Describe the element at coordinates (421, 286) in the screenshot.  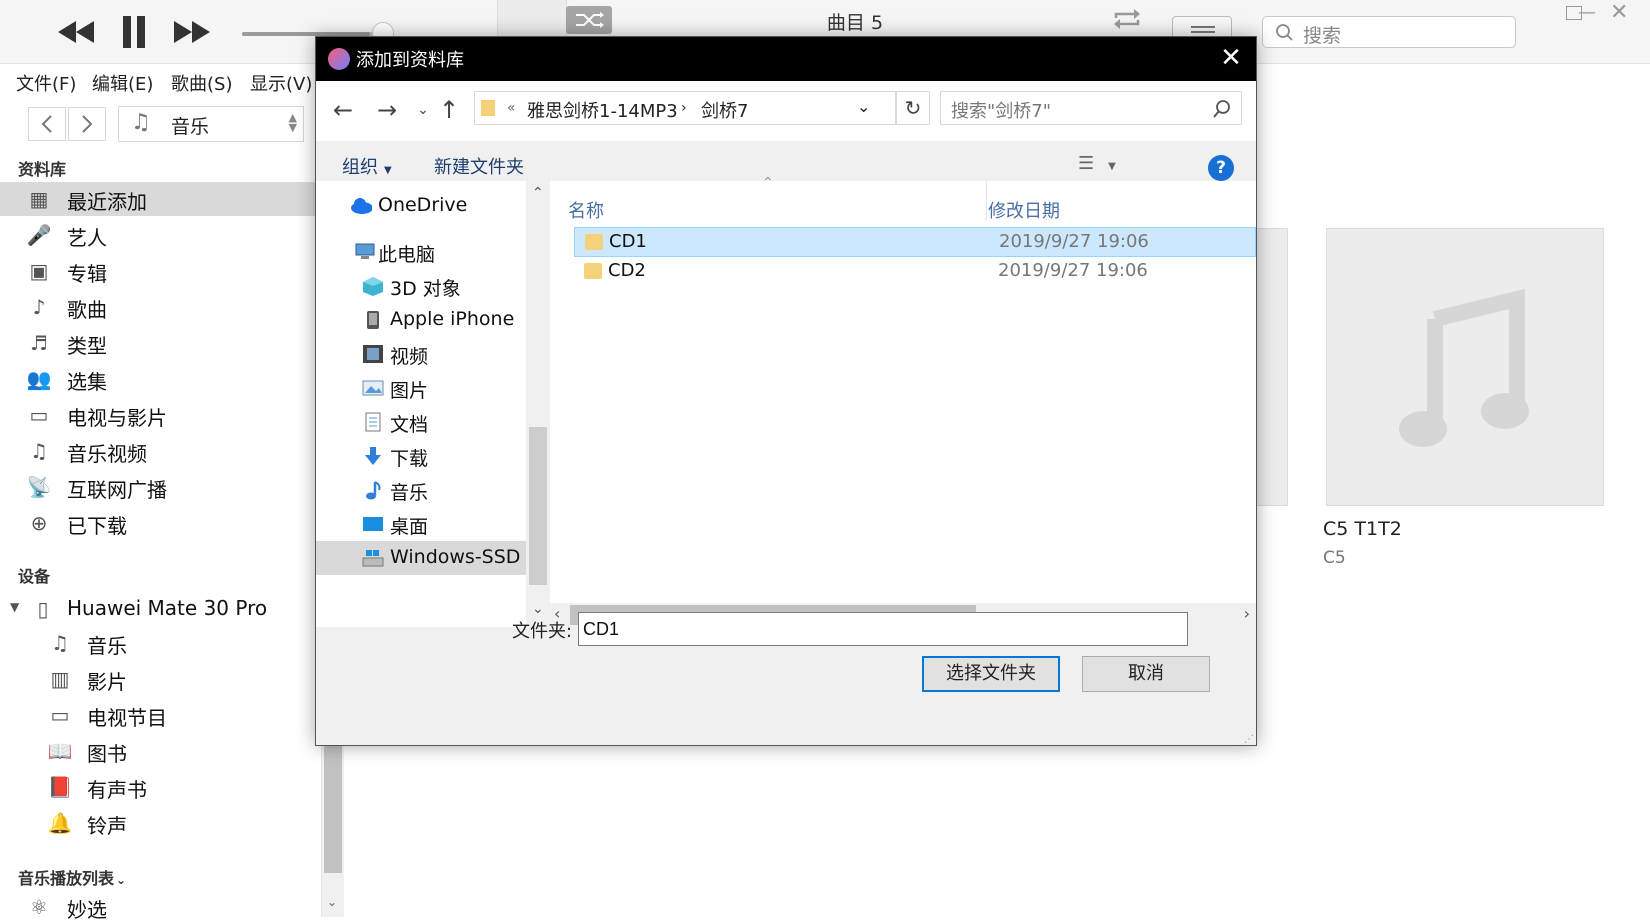
I see `nav-item-3d-objects: 3D 对象` at that location.